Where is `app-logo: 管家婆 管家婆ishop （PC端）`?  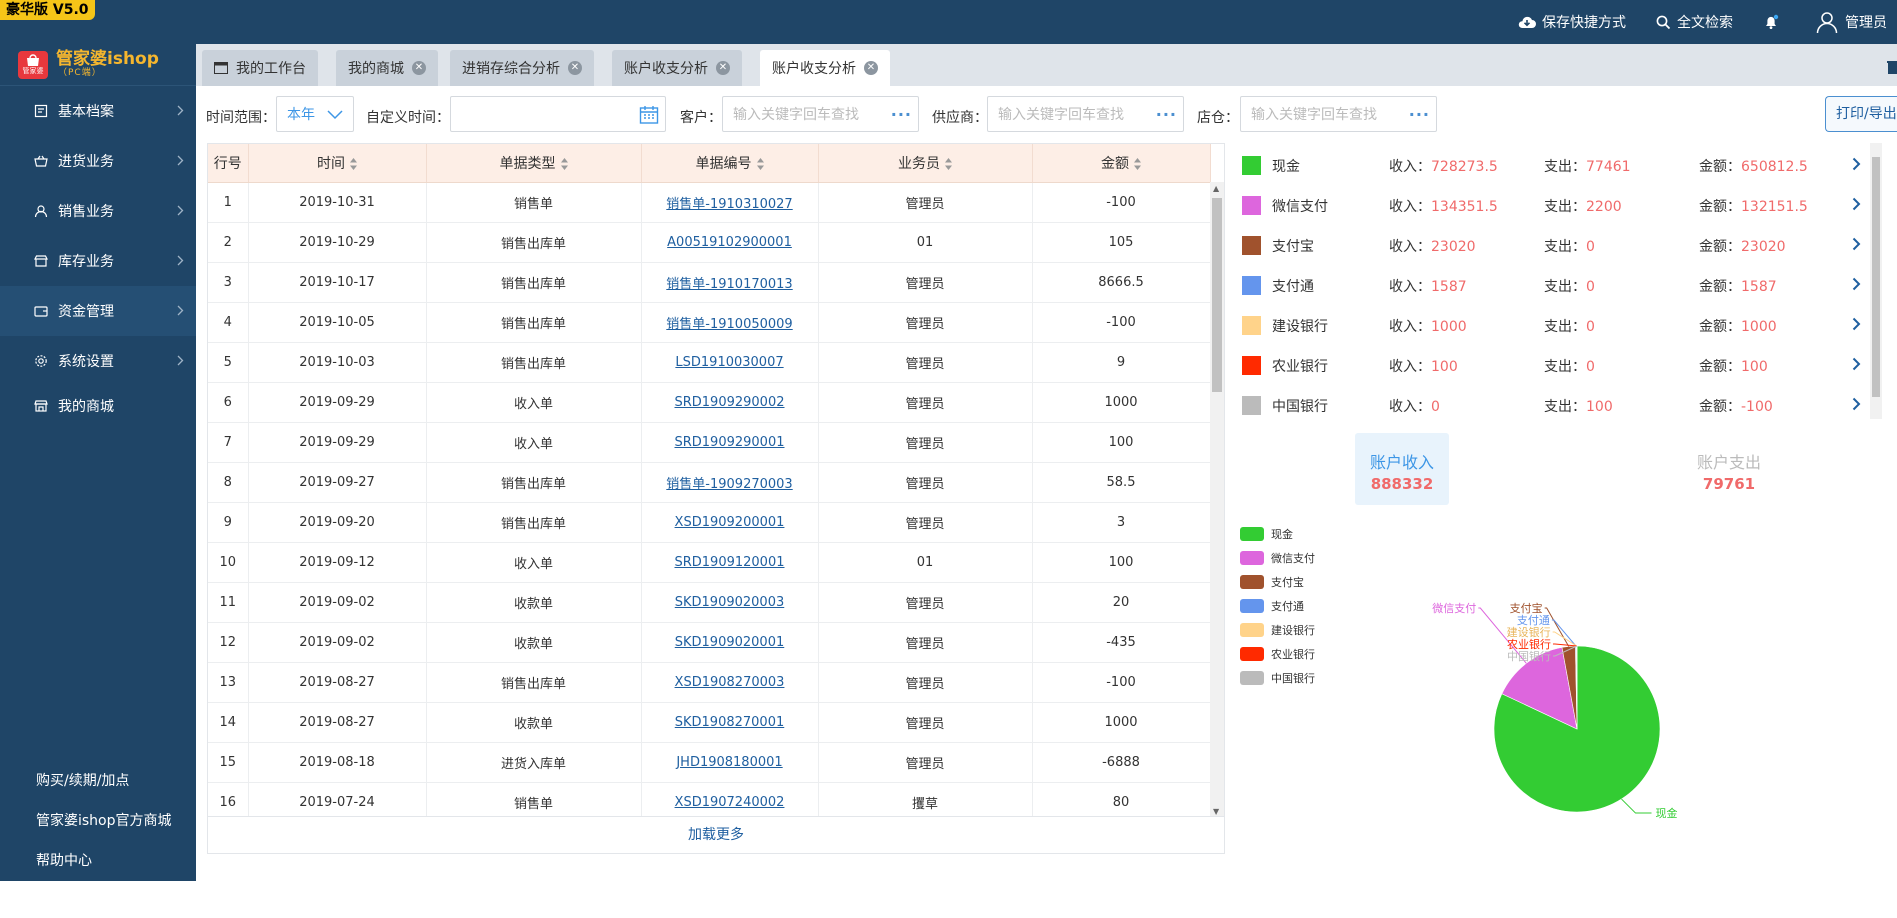 app-logo: 管家婆 管家婆ishop （PC端） is located at coordinates (98, 65).